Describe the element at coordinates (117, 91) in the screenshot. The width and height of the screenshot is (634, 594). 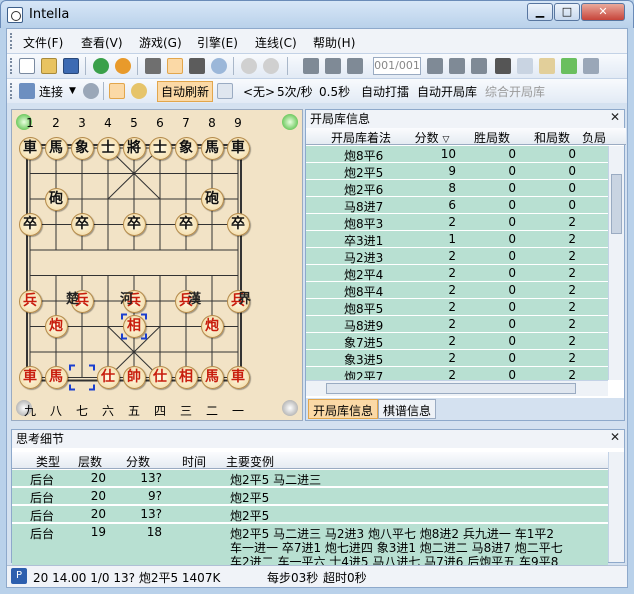
I see `analyze-icon` at that location.